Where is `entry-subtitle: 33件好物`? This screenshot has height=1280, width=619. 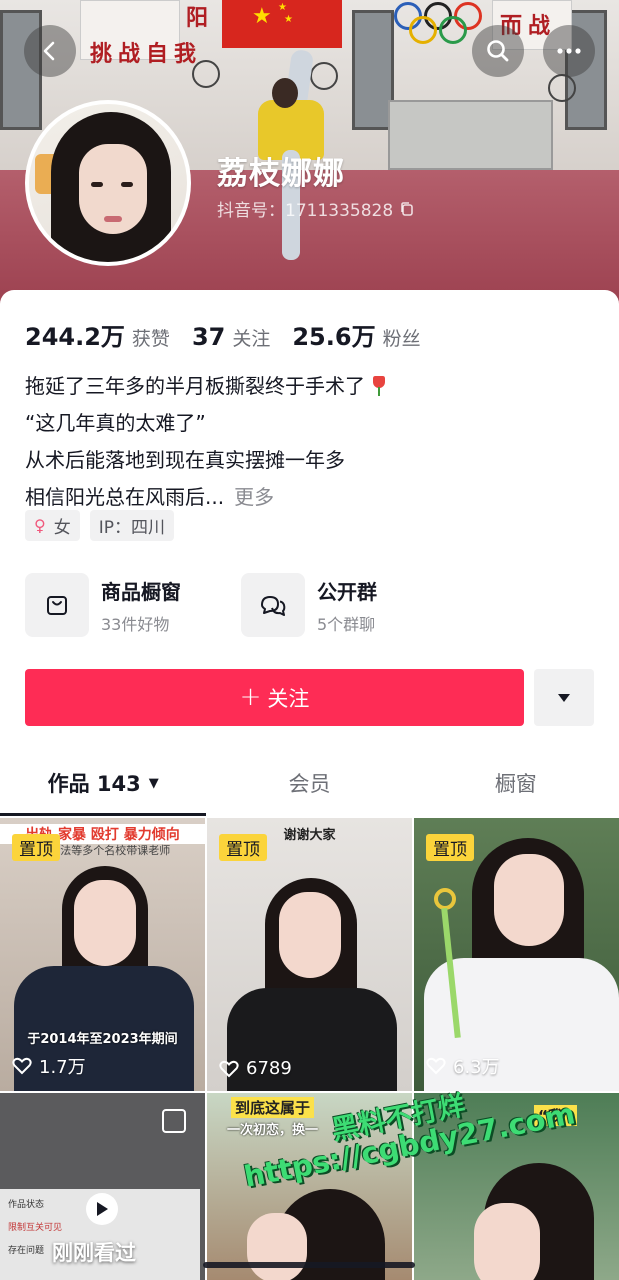
entry-subtitle: 33件好物 is located at coordinates (135, 624).